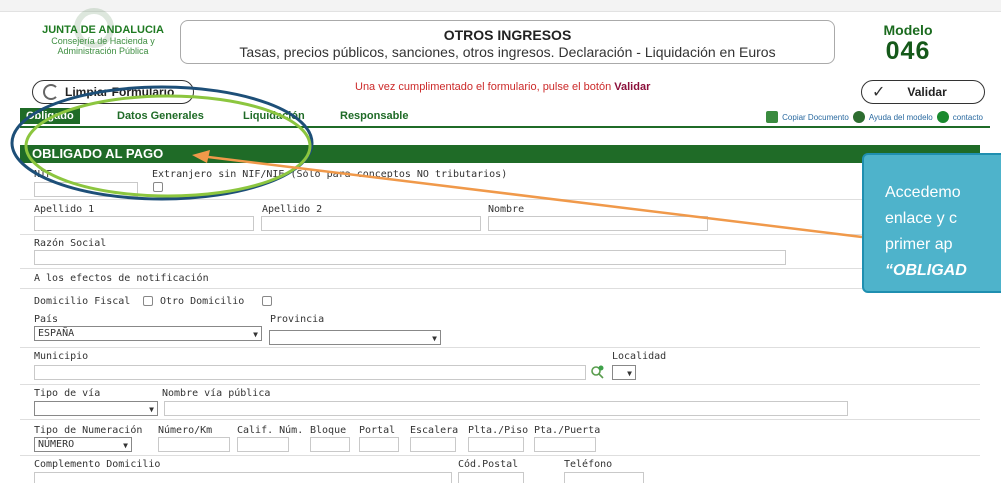  Describe the element at coordinates (201, 156) in the screenshot. I see `arrow-head-icon` at that location.